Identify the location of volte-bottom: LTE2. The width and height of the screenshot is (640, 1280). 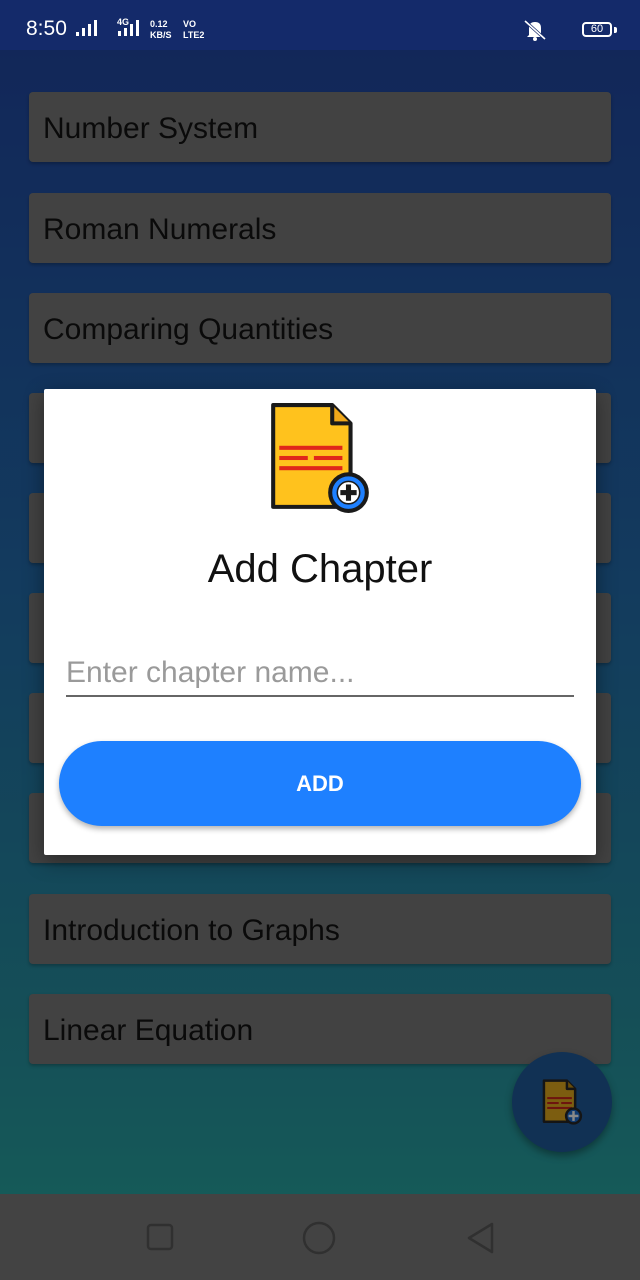
(194, 35).